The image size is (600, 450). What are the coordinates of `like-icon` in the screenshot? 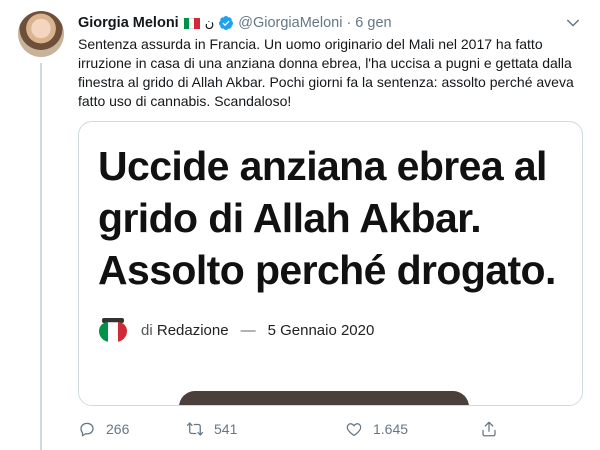 It's located at (354, 430).